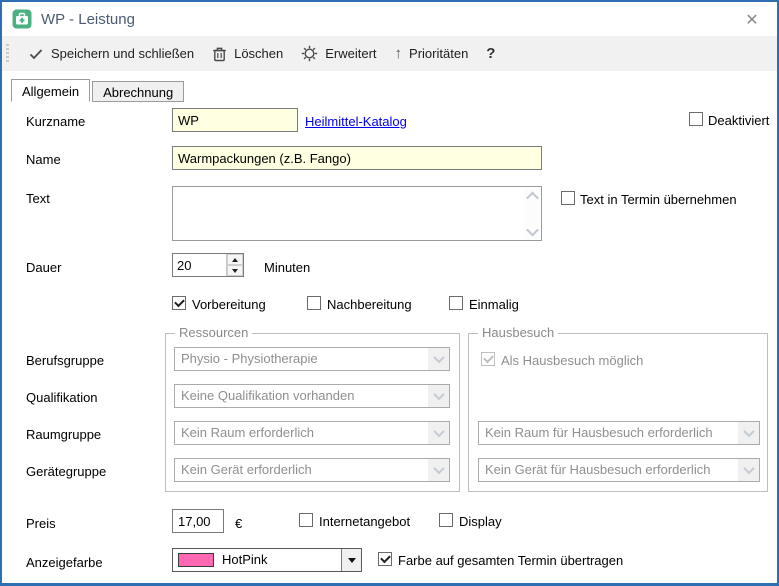 This screenshot has height=586, width=779. I want to click on preis-input, so click(198, 521).